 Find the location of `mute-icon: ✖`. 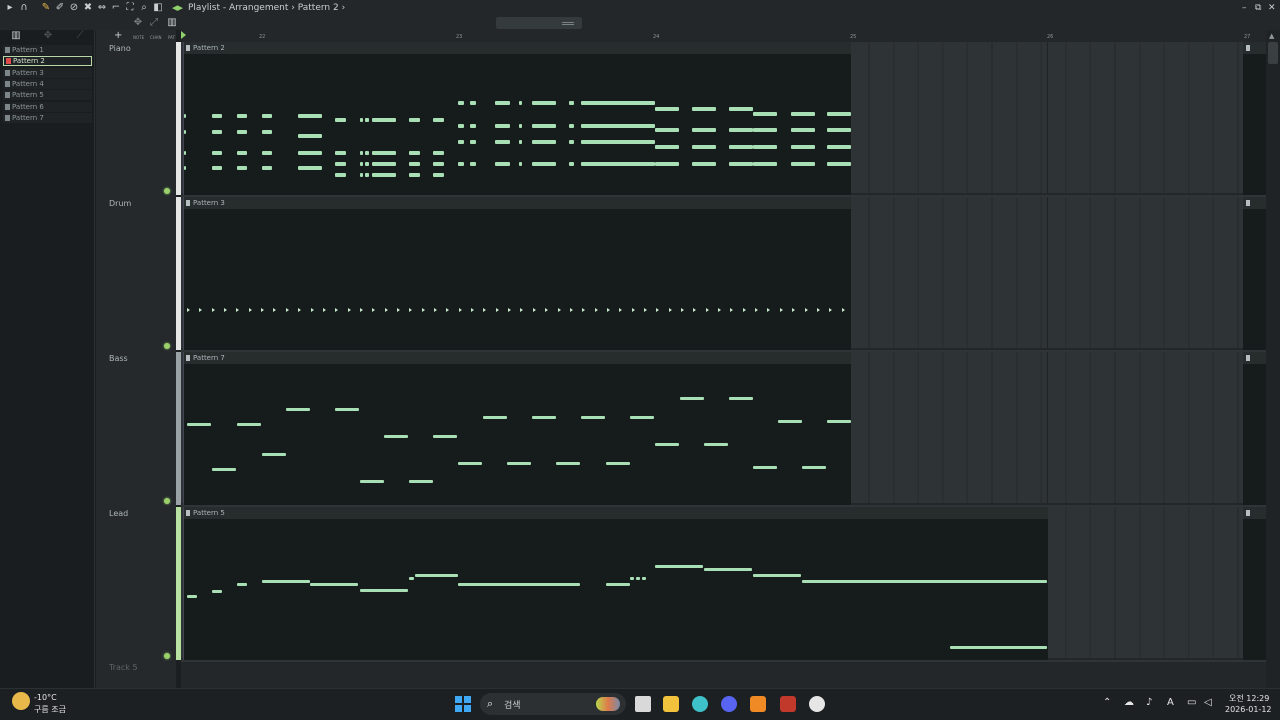

mute-icon: ✖ is located at coordinates (88, 8).